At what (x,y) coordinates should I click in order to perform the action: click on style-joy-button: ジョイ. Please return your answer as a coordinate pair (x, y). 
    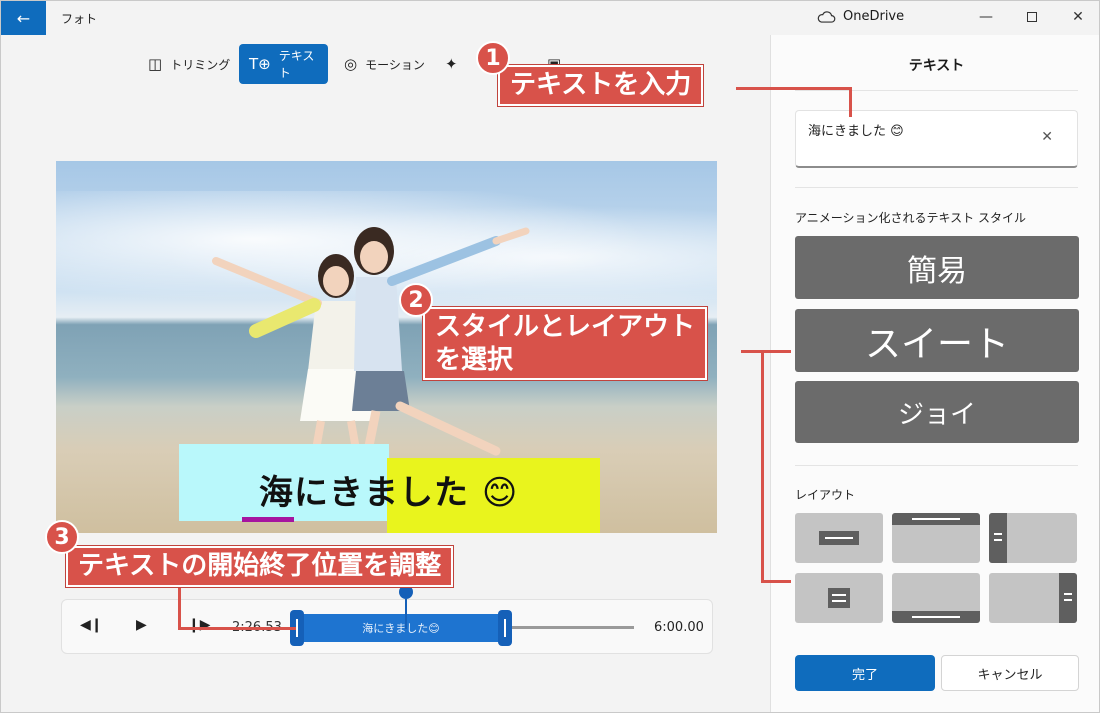
    Looking at the image, I should click on (937, 412).